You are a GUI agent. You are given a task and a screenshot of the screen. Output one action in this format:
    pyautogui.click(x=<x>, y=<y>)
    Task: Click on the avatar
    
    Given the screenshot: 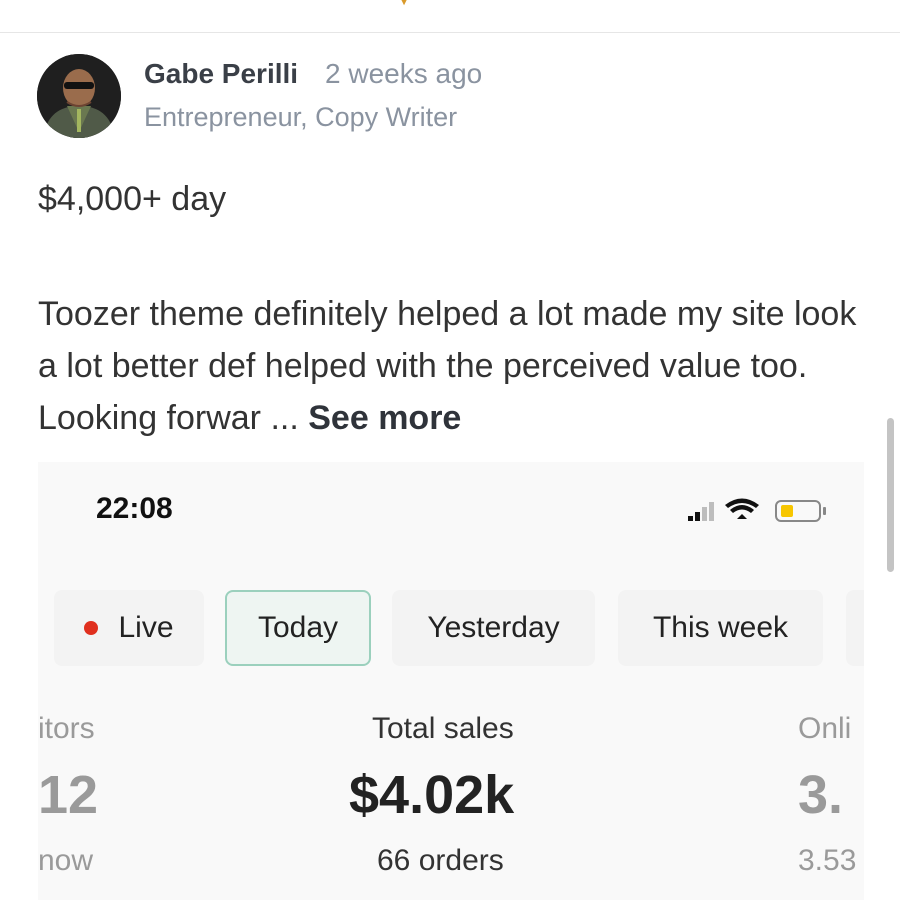 What is the action you would take?
    pyautogui.click(x=79, y=96)
    